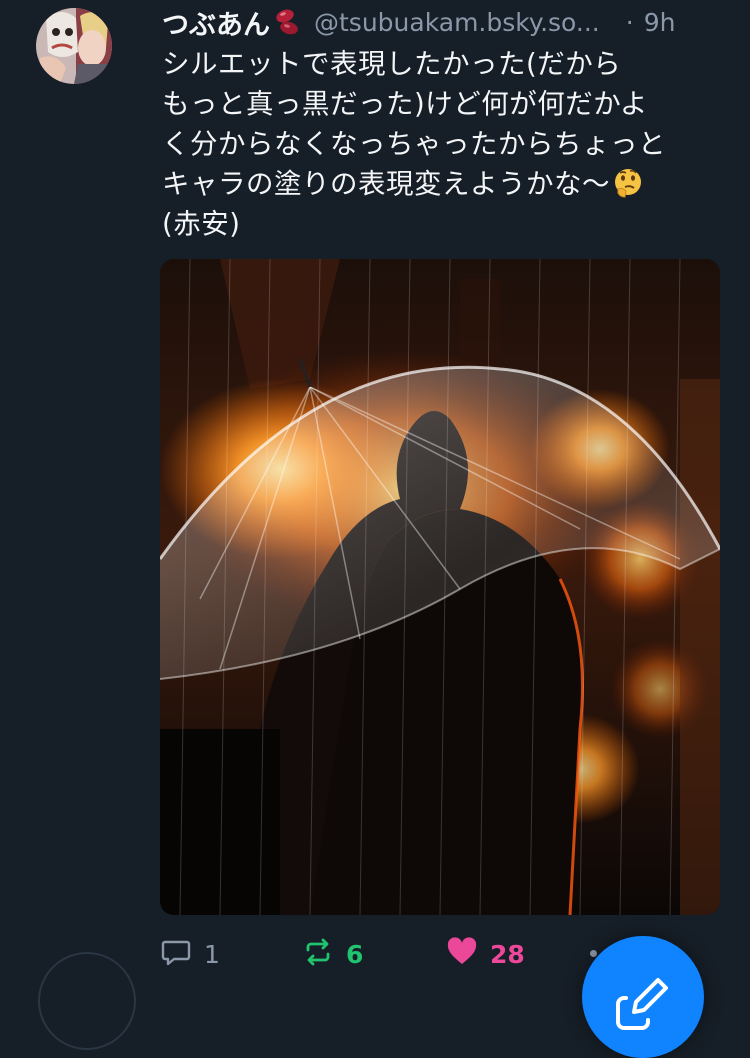  I want to click on heart-icon, so click(462, 954).